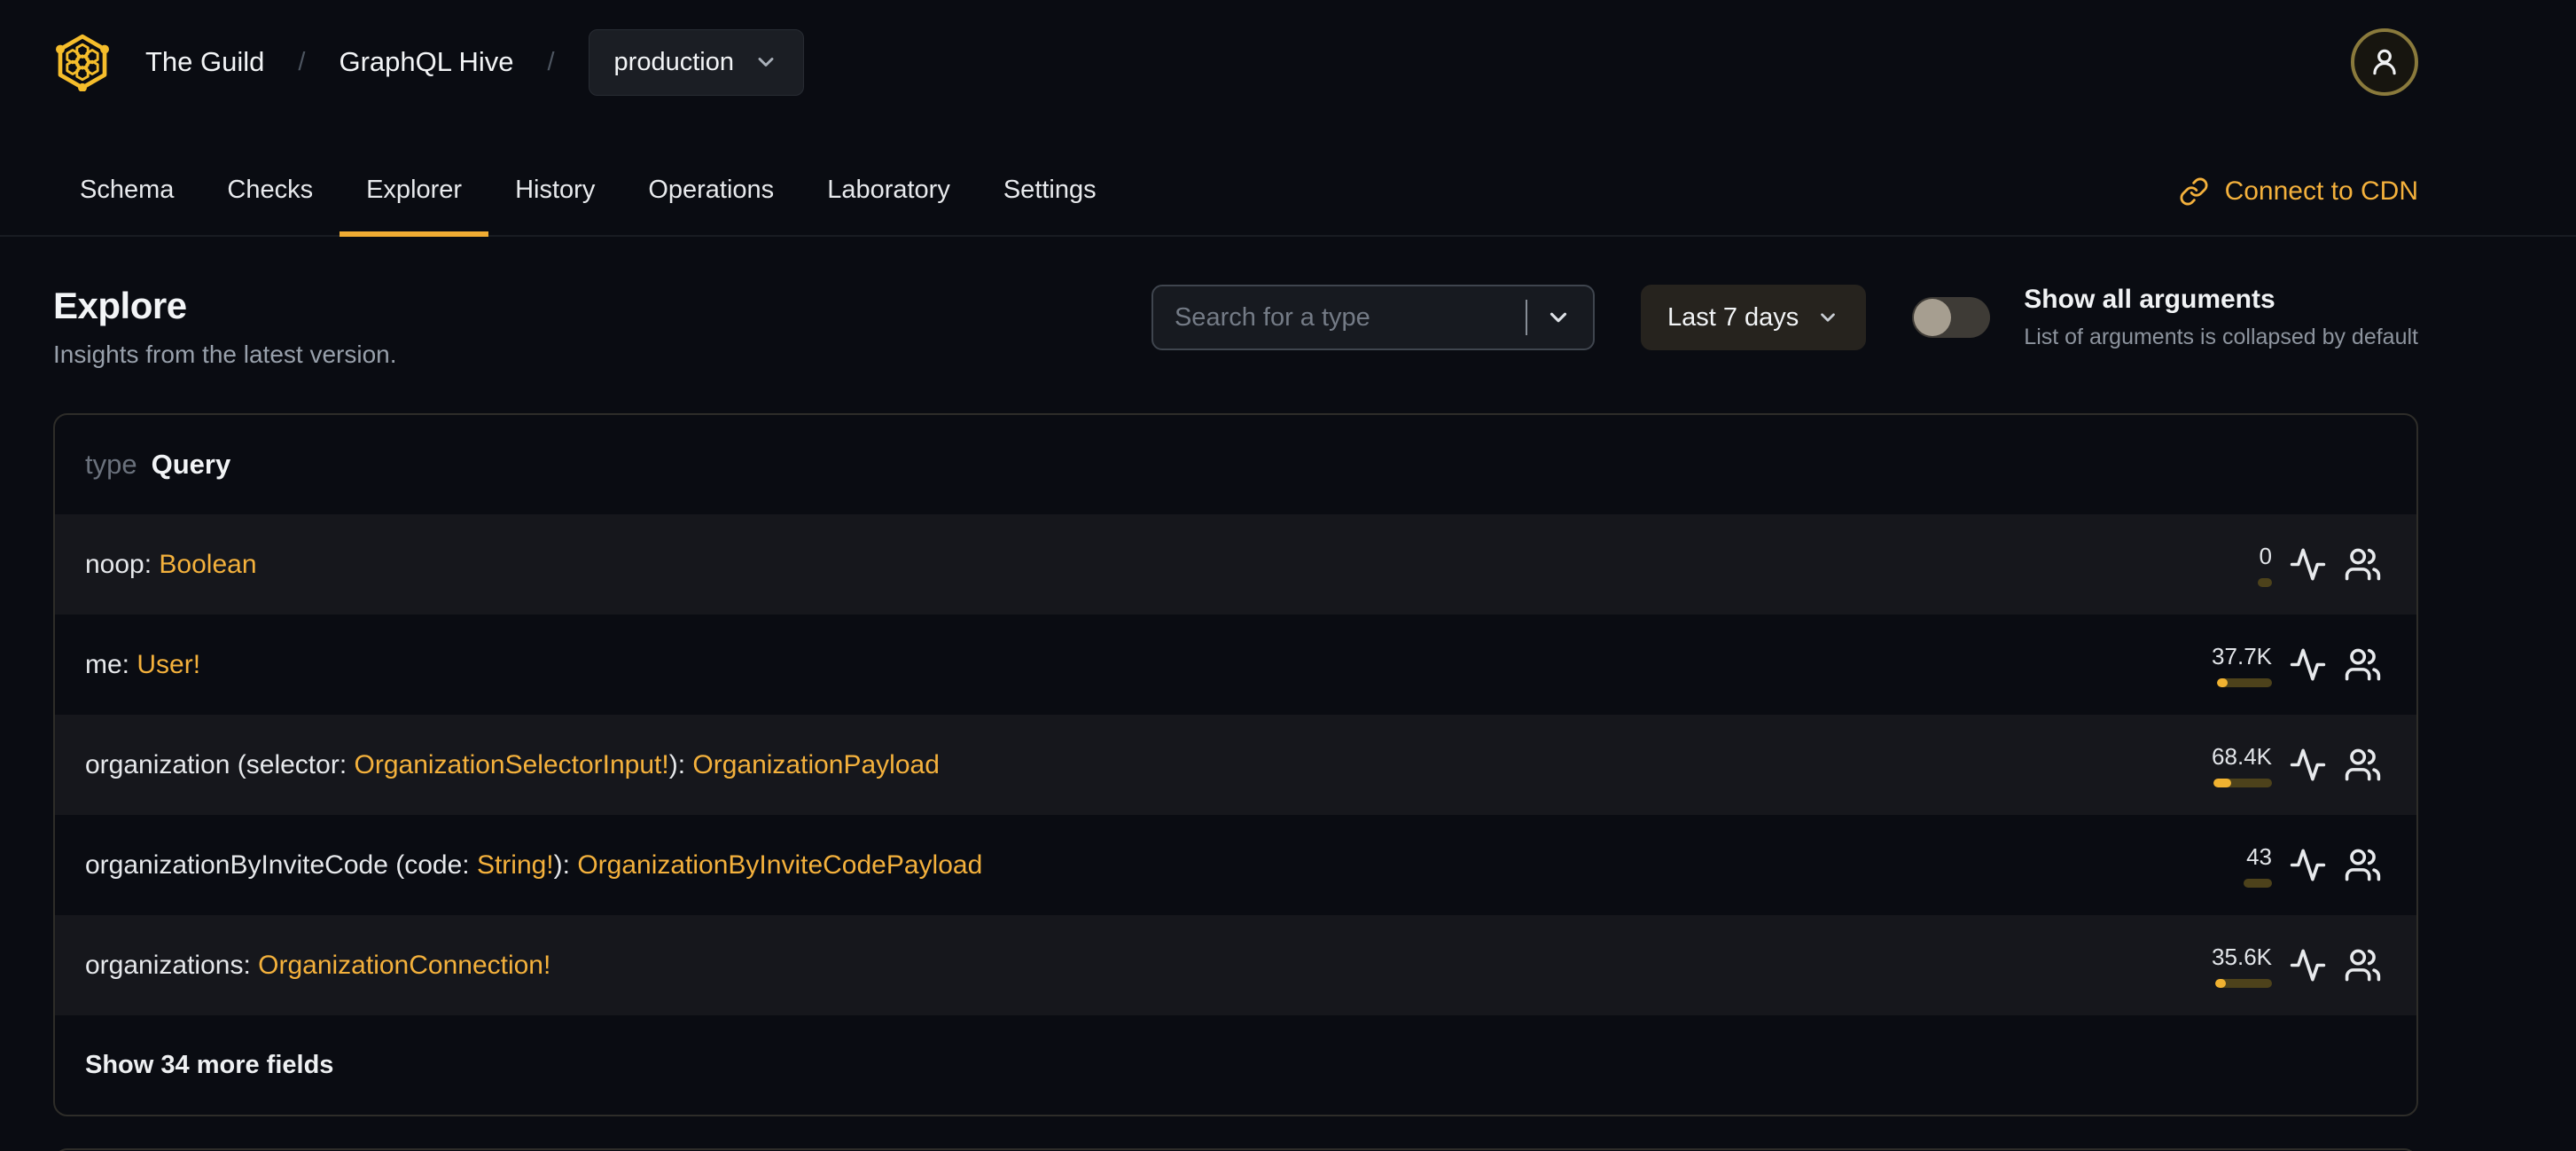  I want to click on type-link: User!, so click(168, 664).